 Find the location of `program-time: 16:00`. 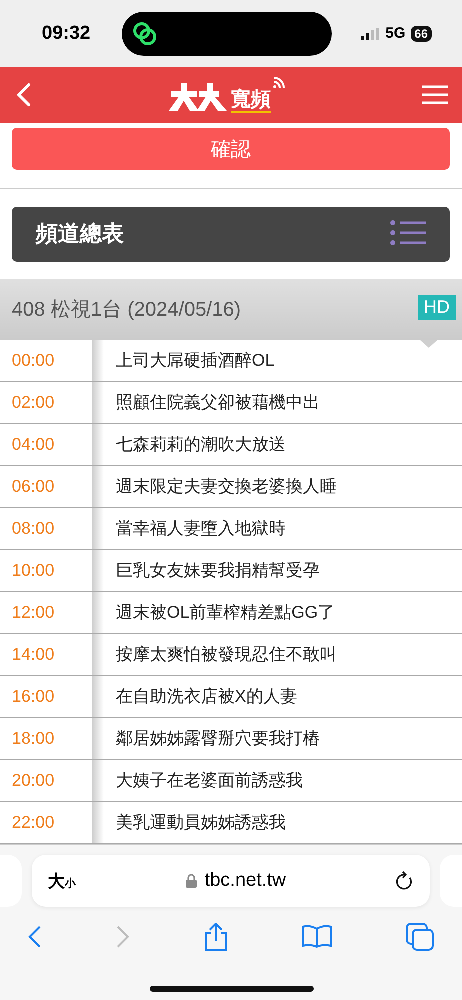

program-time: 16:00 is located at coordinates (33, 697).